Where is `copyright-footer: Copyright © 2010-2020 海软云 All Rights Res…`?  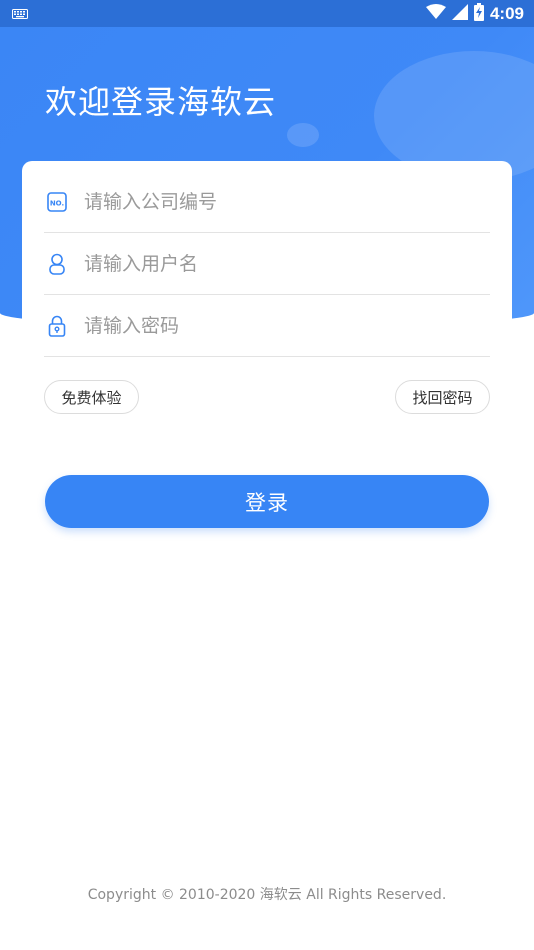 copyright-footer: Copyright © 2010-2020 海软云 All Rights Res… is located at coordinates (267, 895).